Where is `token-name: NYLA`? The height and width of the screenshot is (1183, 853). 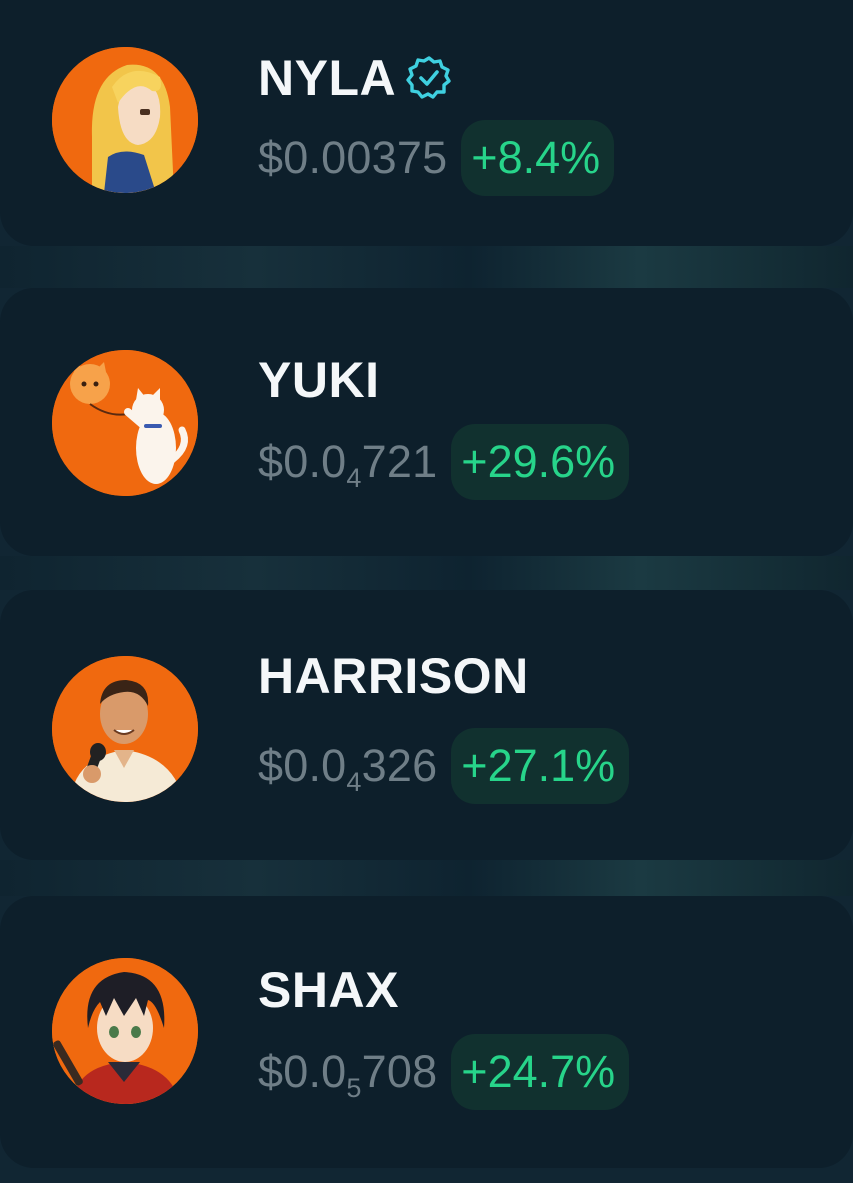 token-name: NYLA is located at coordinates (355, 78).